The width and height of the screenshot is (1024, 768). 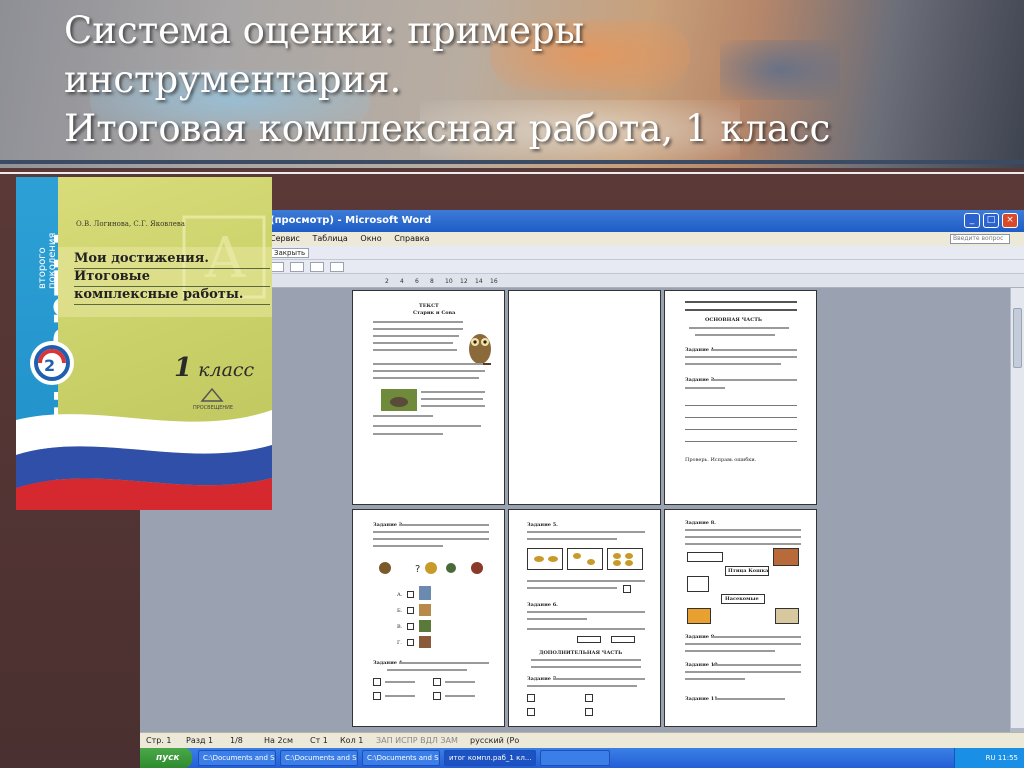 I want to click on answer-line, so click(x=741, y=441).